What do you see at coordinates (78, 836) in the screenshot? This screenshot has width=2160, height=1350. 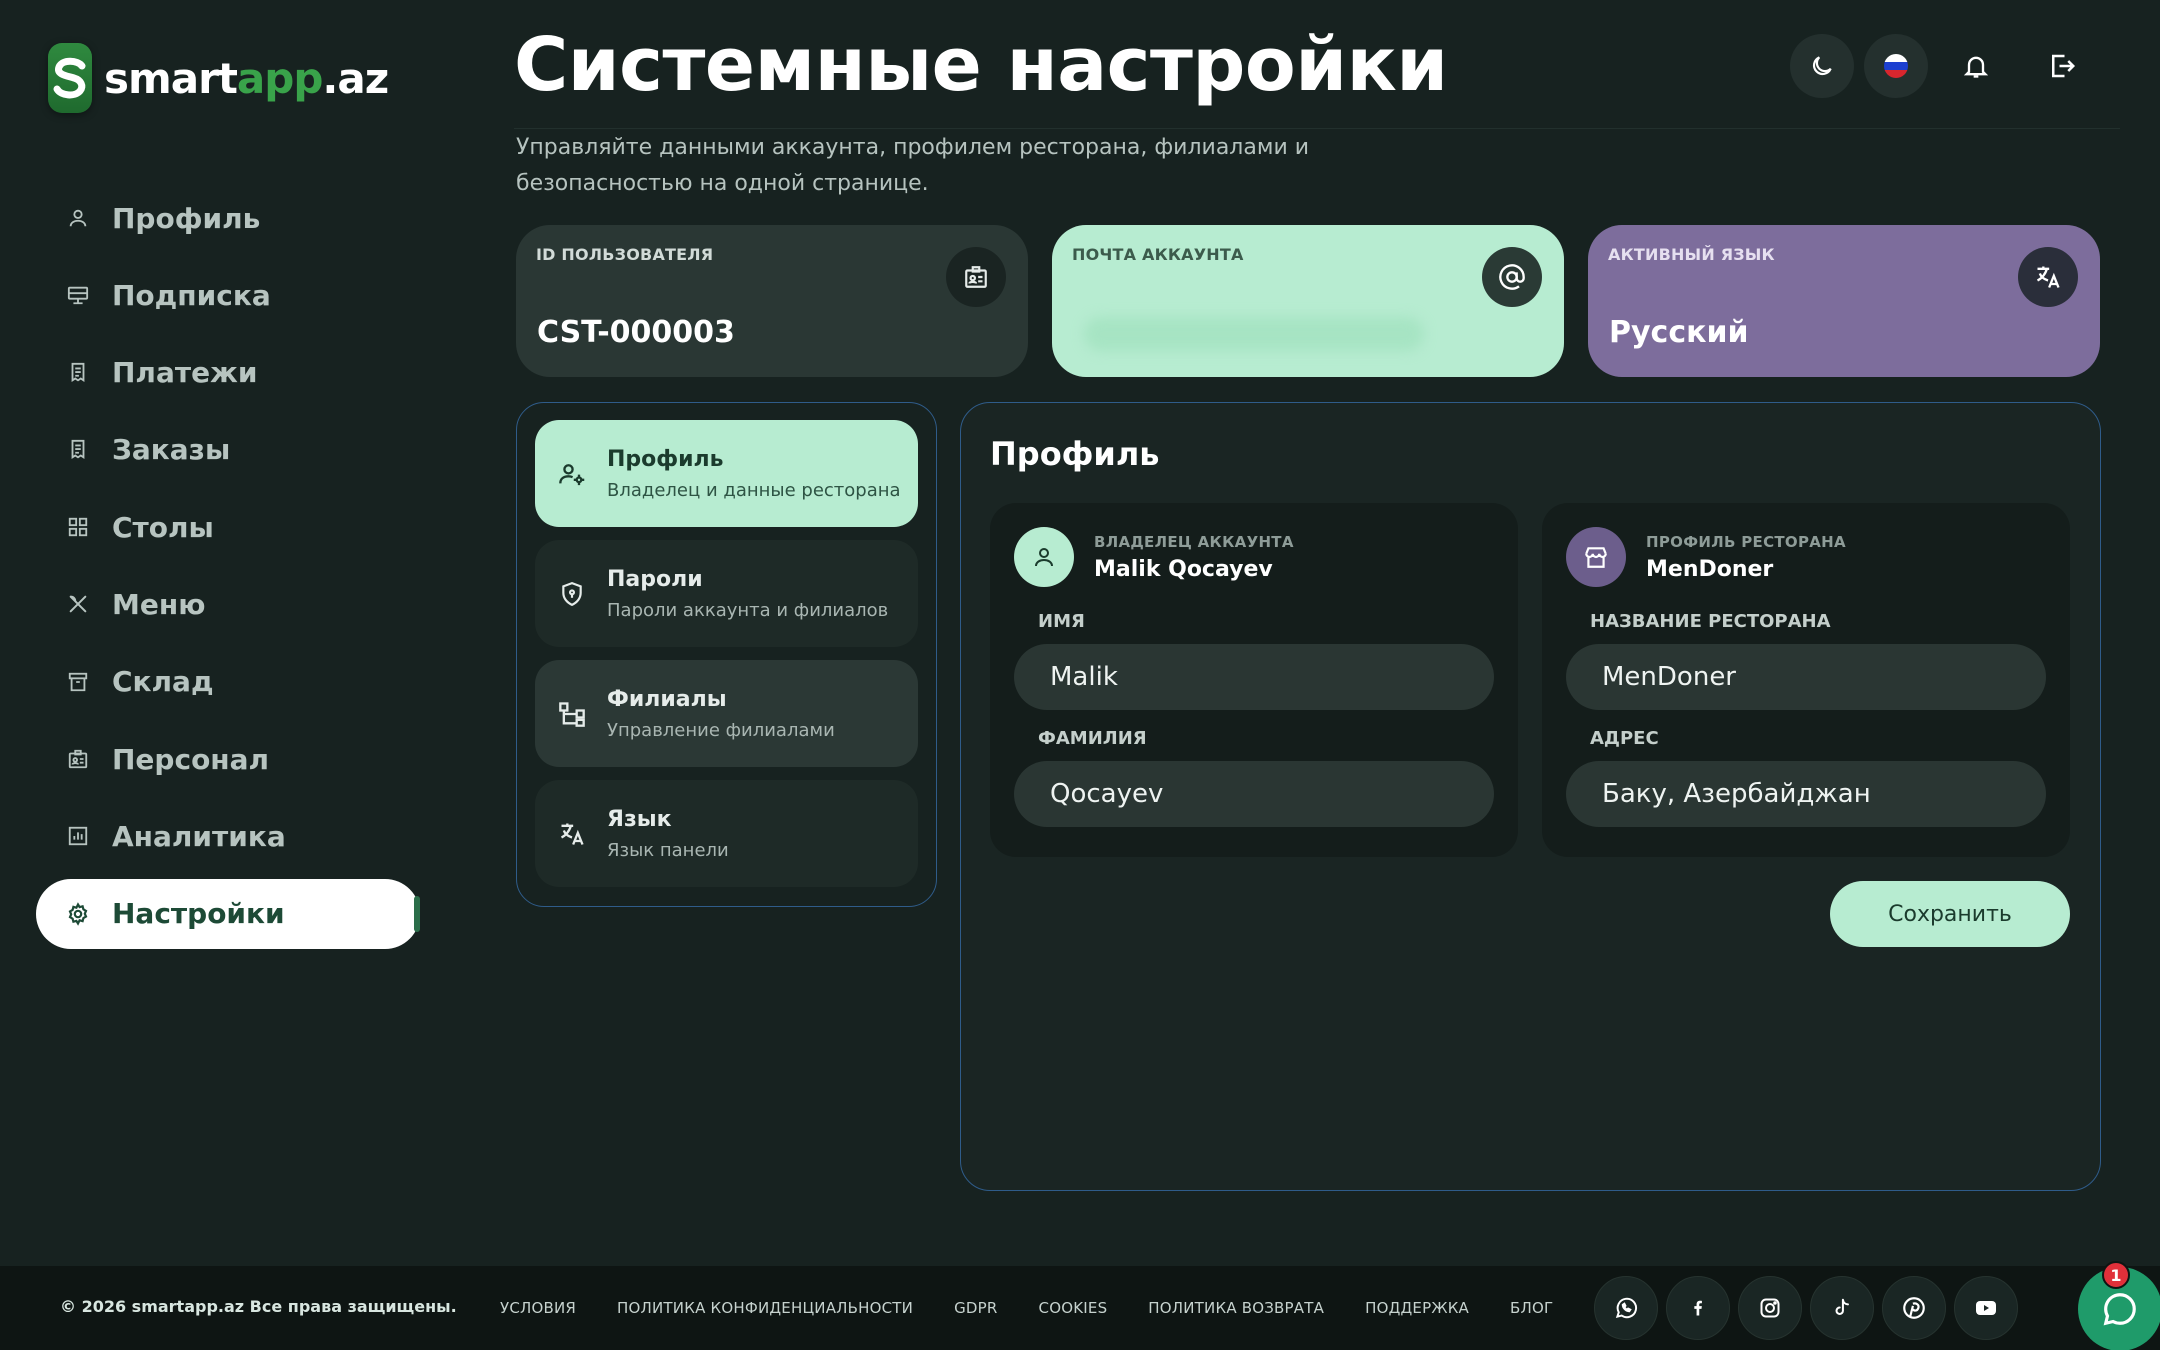 I see `chart-icon` at bounding box center [78, 836].